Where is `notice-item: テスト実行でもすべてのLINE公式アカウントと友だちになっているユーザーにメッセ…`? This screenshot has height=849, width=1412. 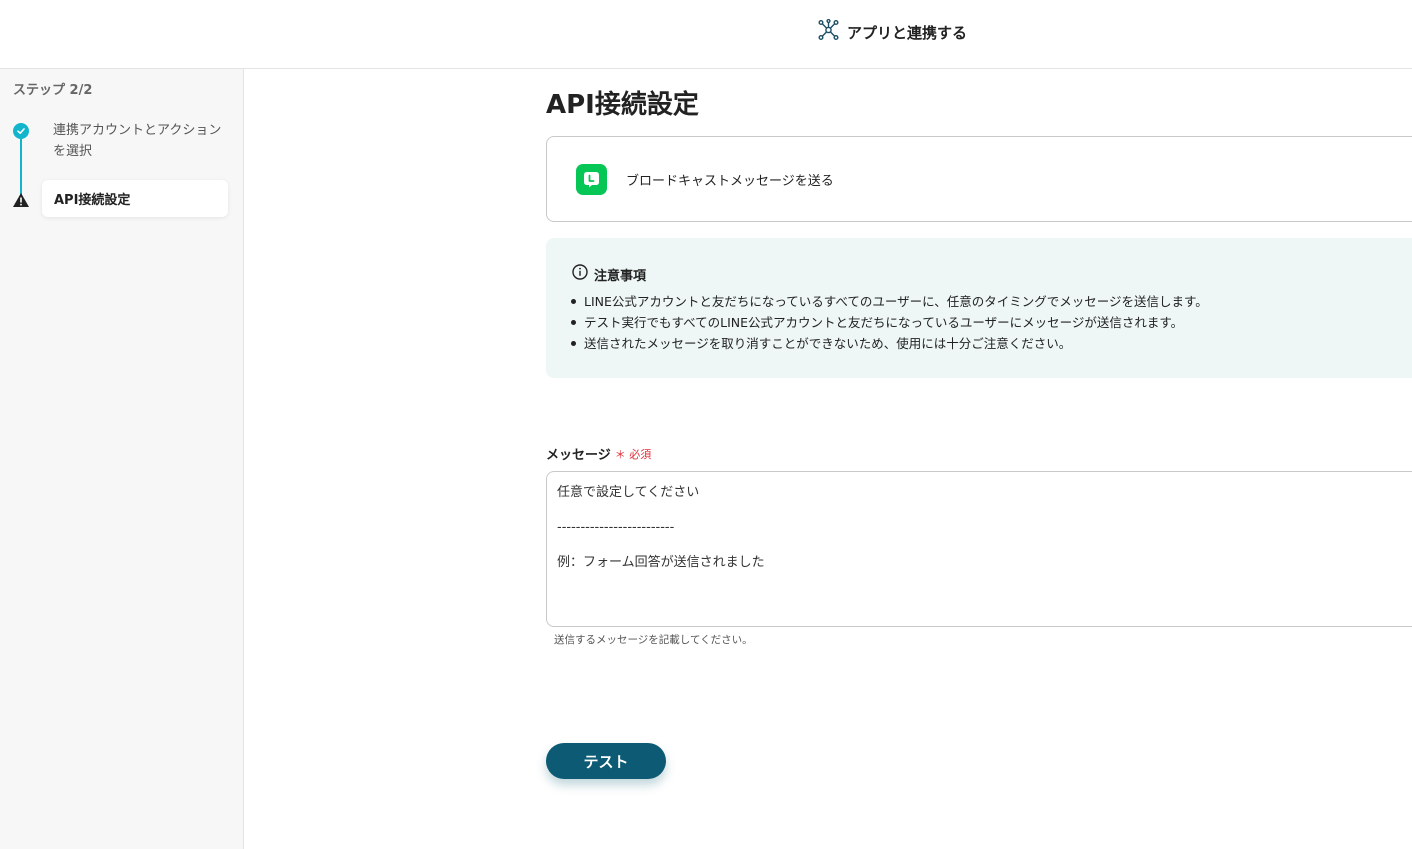 notice-item: テスト実行でもすべてのLINE公式アカウントと友だちになっているユーザーにメッセ… is located at coordinates (889, 322).